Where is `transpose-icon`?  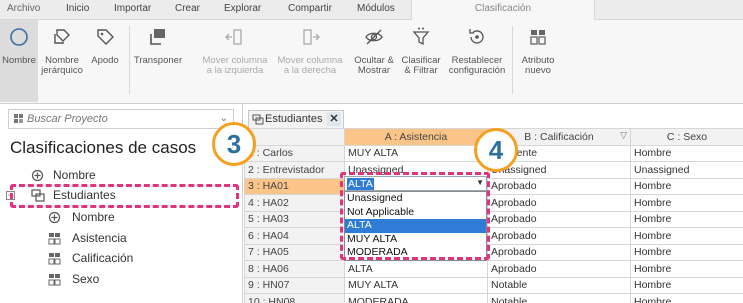 transpose-icon is located at coordinates (157, 37).